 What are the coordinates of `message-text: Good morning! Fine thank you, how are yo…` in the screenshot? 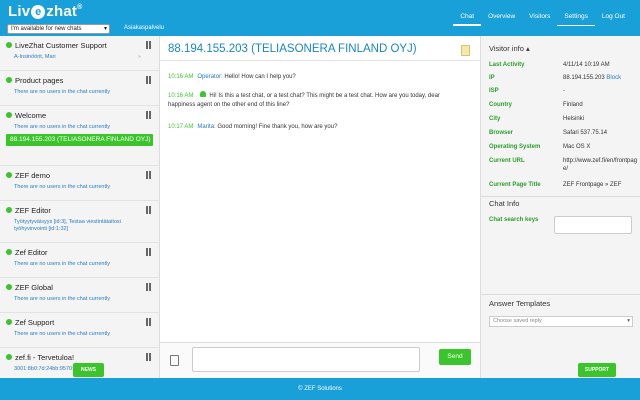 It's located at (277, 127).